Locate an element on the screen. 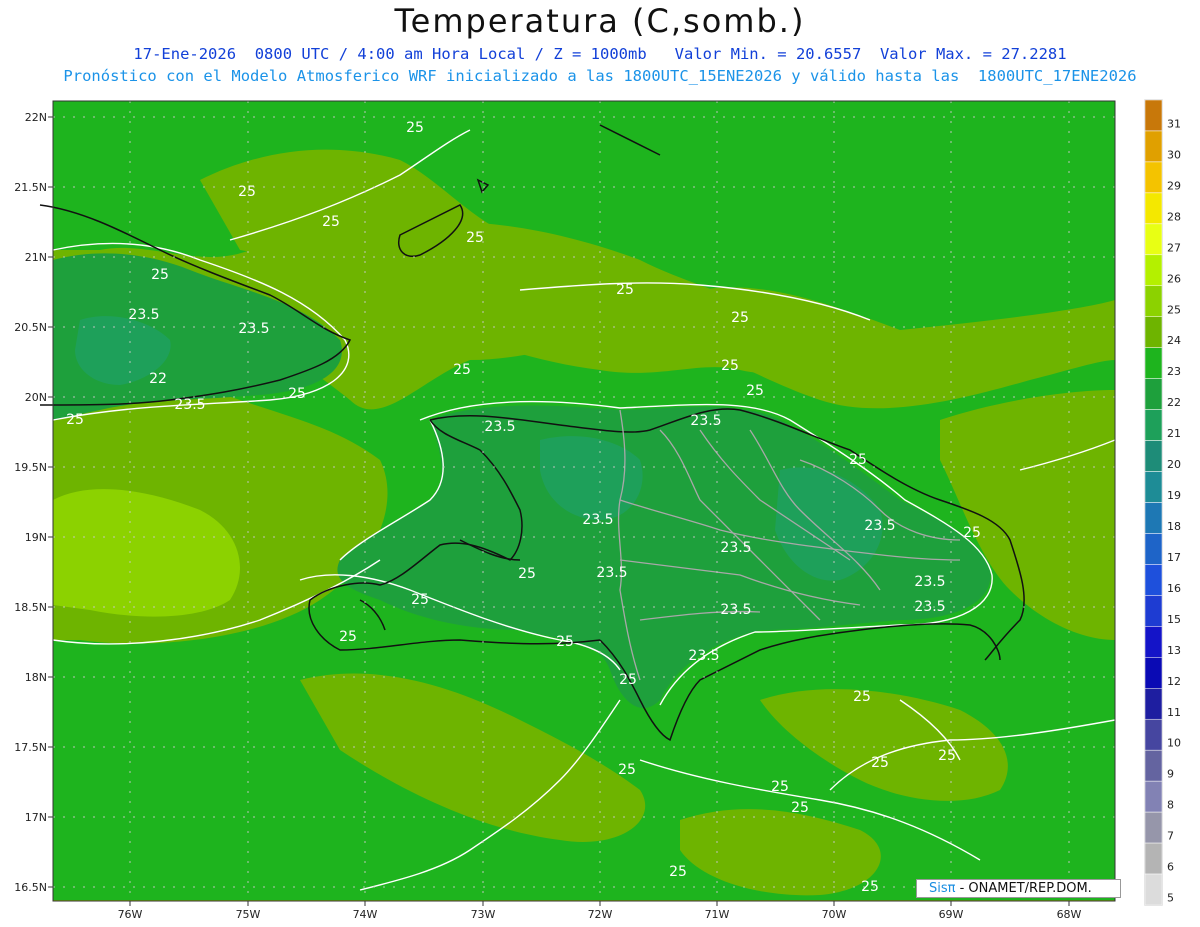  contour-label: 22 is located at coordinates (158, 379).